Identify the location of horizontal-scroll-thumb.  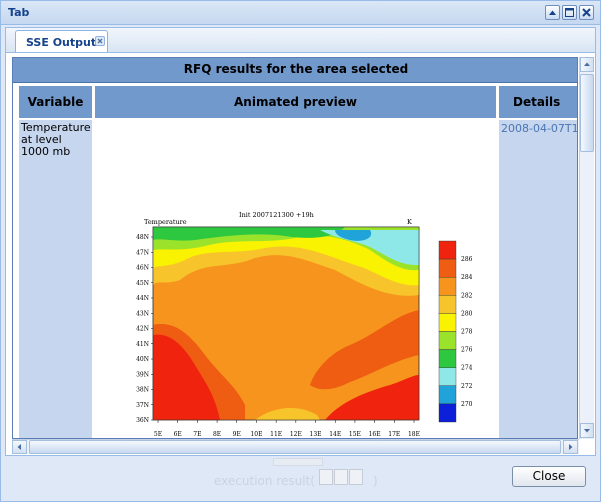
(295, 447).